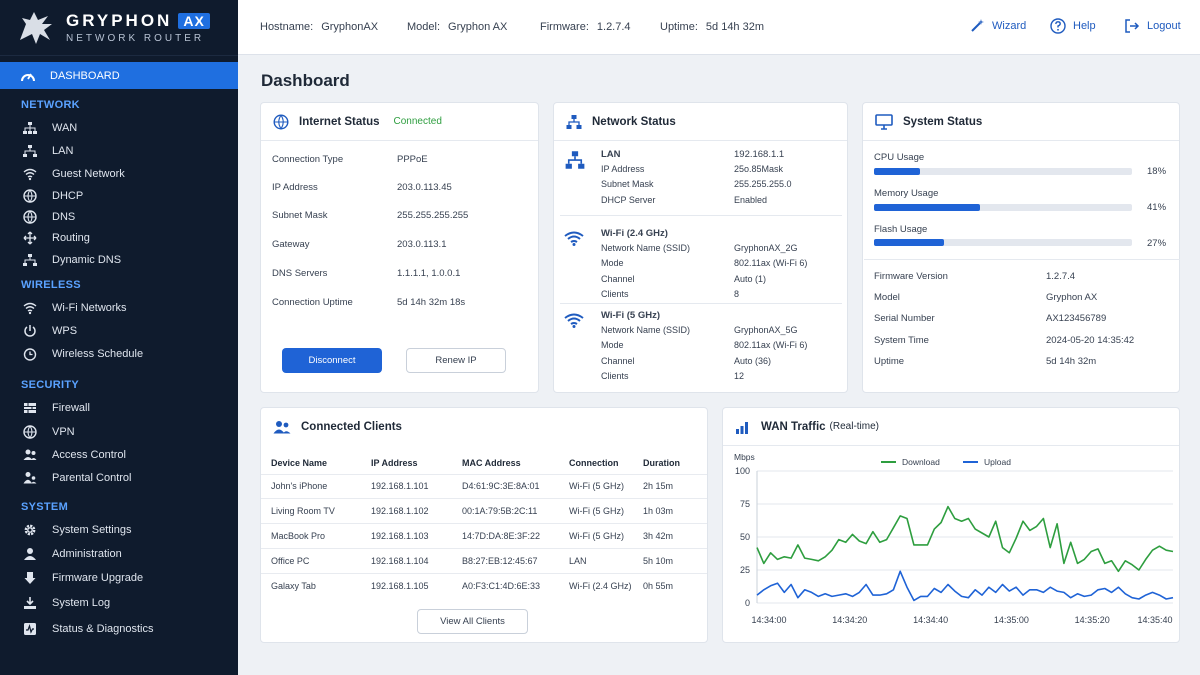 This screenshot has width=1200, height=675. What do you see at coordinates (30, 331) in the screenshot?
I see `wps-icon` at bounding box center [30, 331].